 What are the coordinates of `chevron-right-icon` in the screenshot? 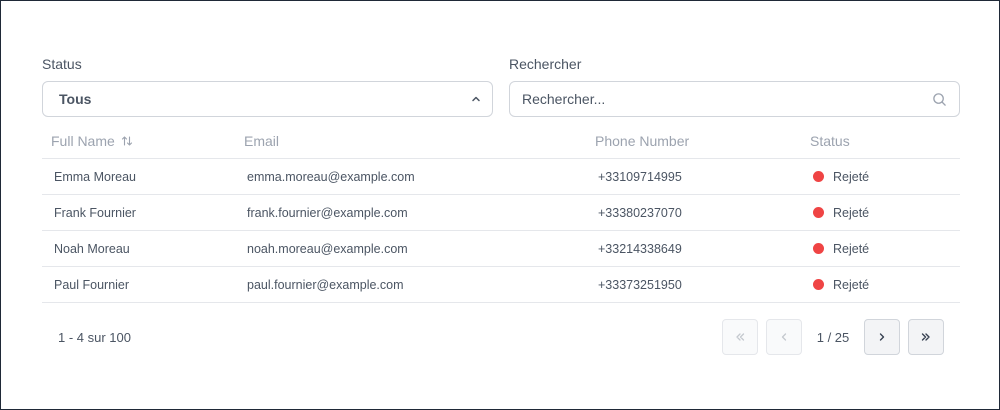 It's located at (882, 337).